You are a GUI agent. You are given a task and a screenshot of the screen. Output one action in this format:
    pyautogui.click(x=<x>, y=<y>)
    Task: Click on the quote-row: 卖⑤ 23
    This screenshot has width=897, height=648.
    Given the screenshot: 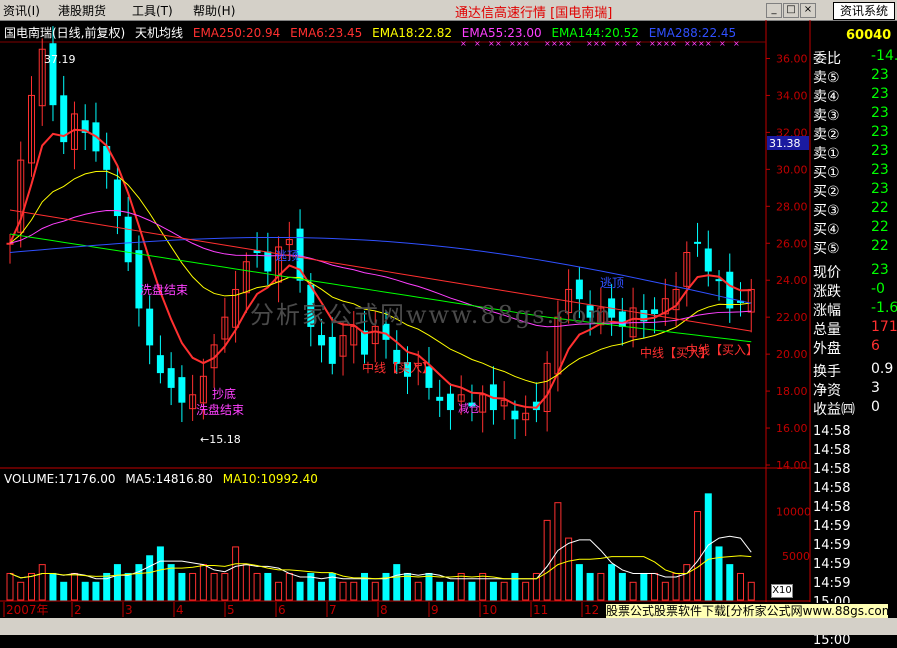 What is the action you would take?
    pyautogui.click(x=851, y=77)
    